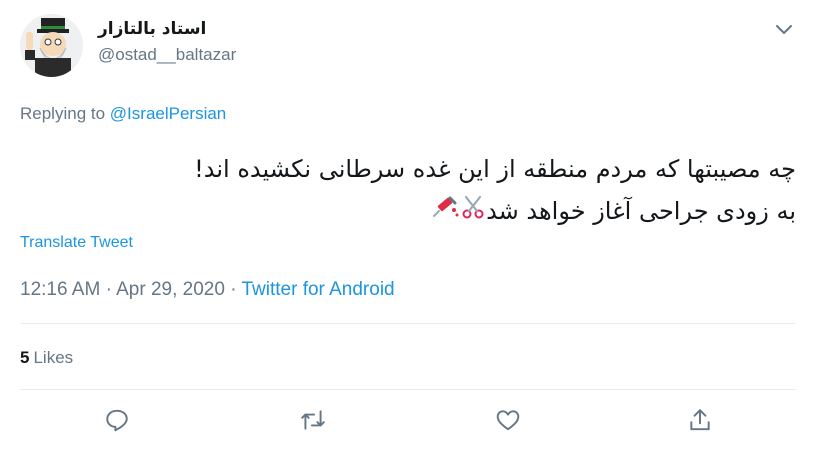 This screenshot has height=458, width=816. I want to click on replying-prefix: Replying to, so click(63, 113).